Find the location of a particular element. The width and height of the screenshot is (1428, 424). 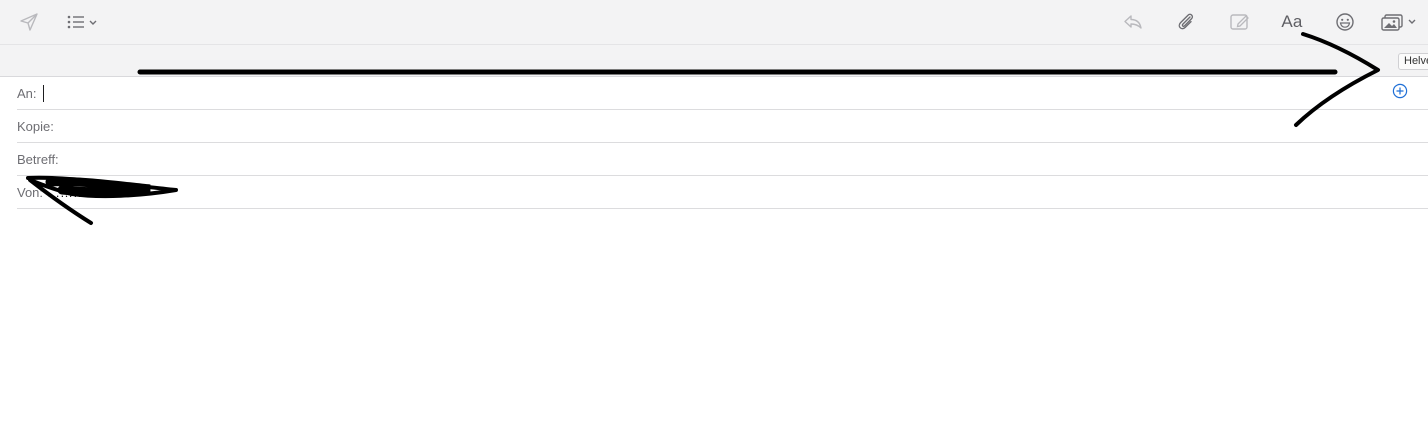

compose-toolbar: Aa is located at coordinates (714, 22).